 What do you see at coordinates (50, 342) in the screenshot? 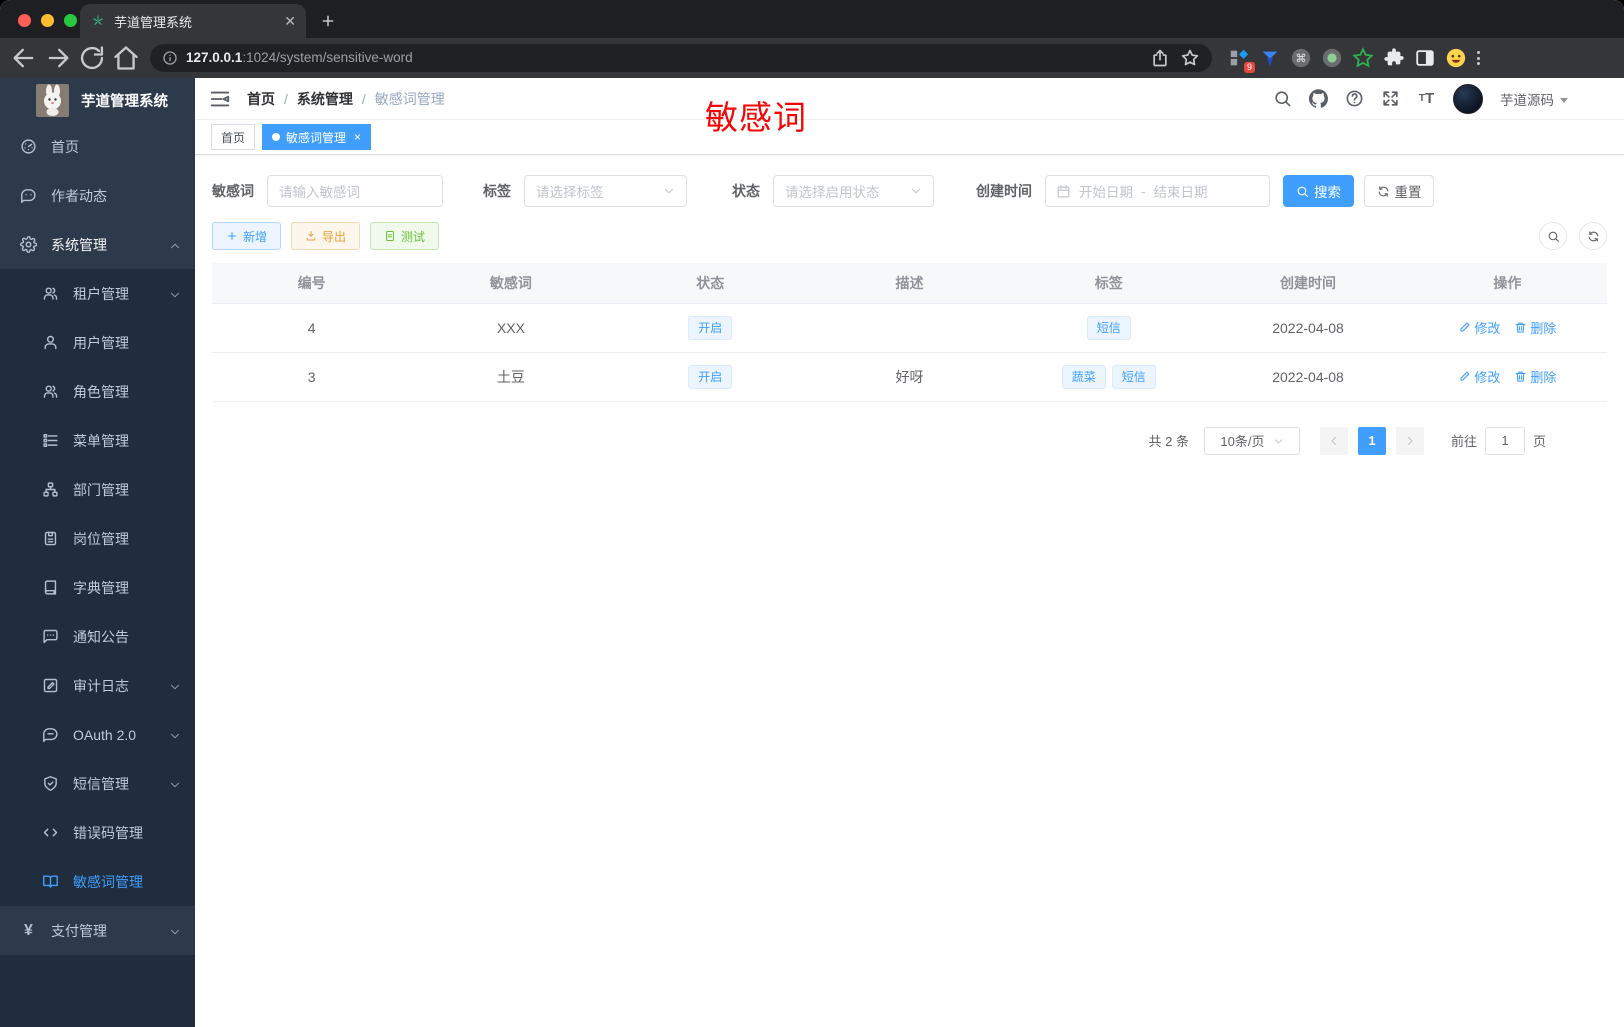
I see `user-icon` at bounding box center [50, 342].